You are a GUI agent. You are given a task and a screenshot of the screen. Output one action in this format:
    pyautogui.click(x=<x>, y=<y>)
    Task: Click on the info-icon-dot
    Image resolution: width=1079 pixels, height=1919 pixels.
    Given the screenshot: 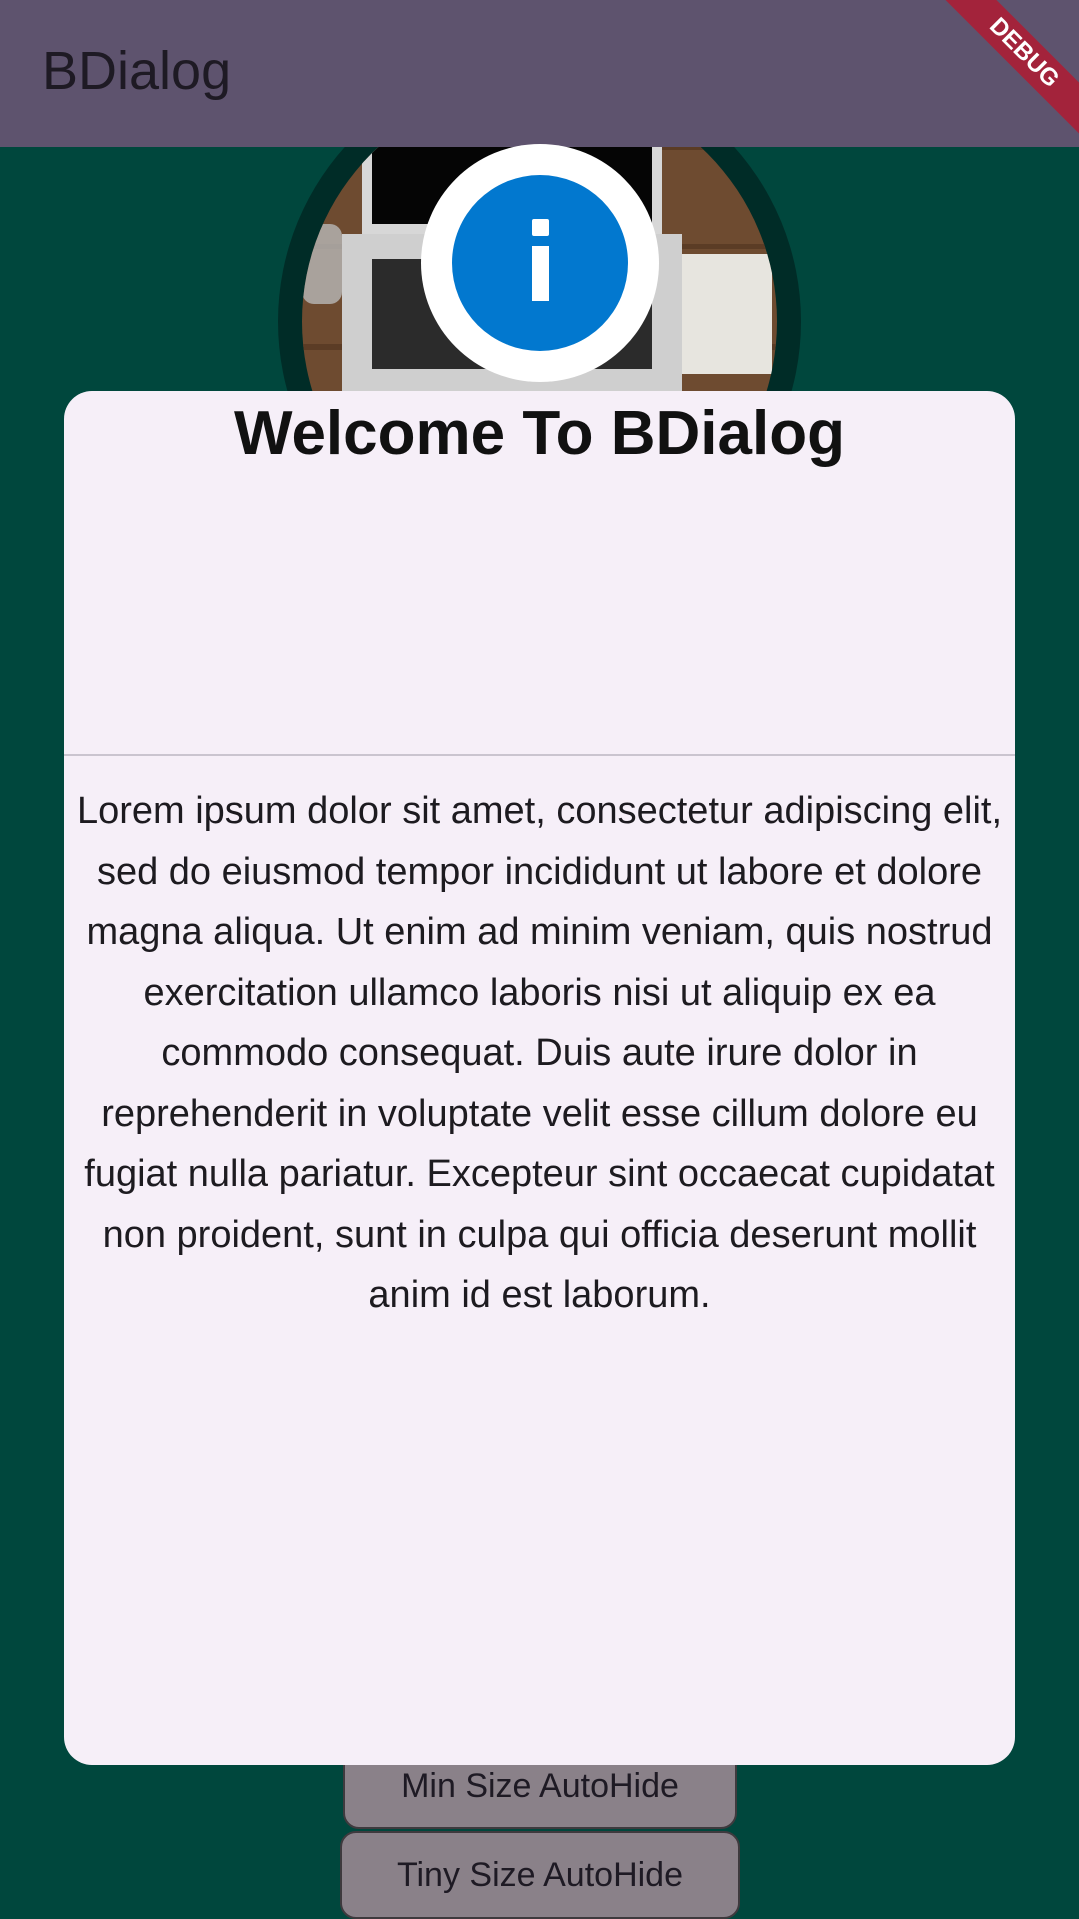 What is the action you would take?
    pyautogui.click(x=540, y=227)
    